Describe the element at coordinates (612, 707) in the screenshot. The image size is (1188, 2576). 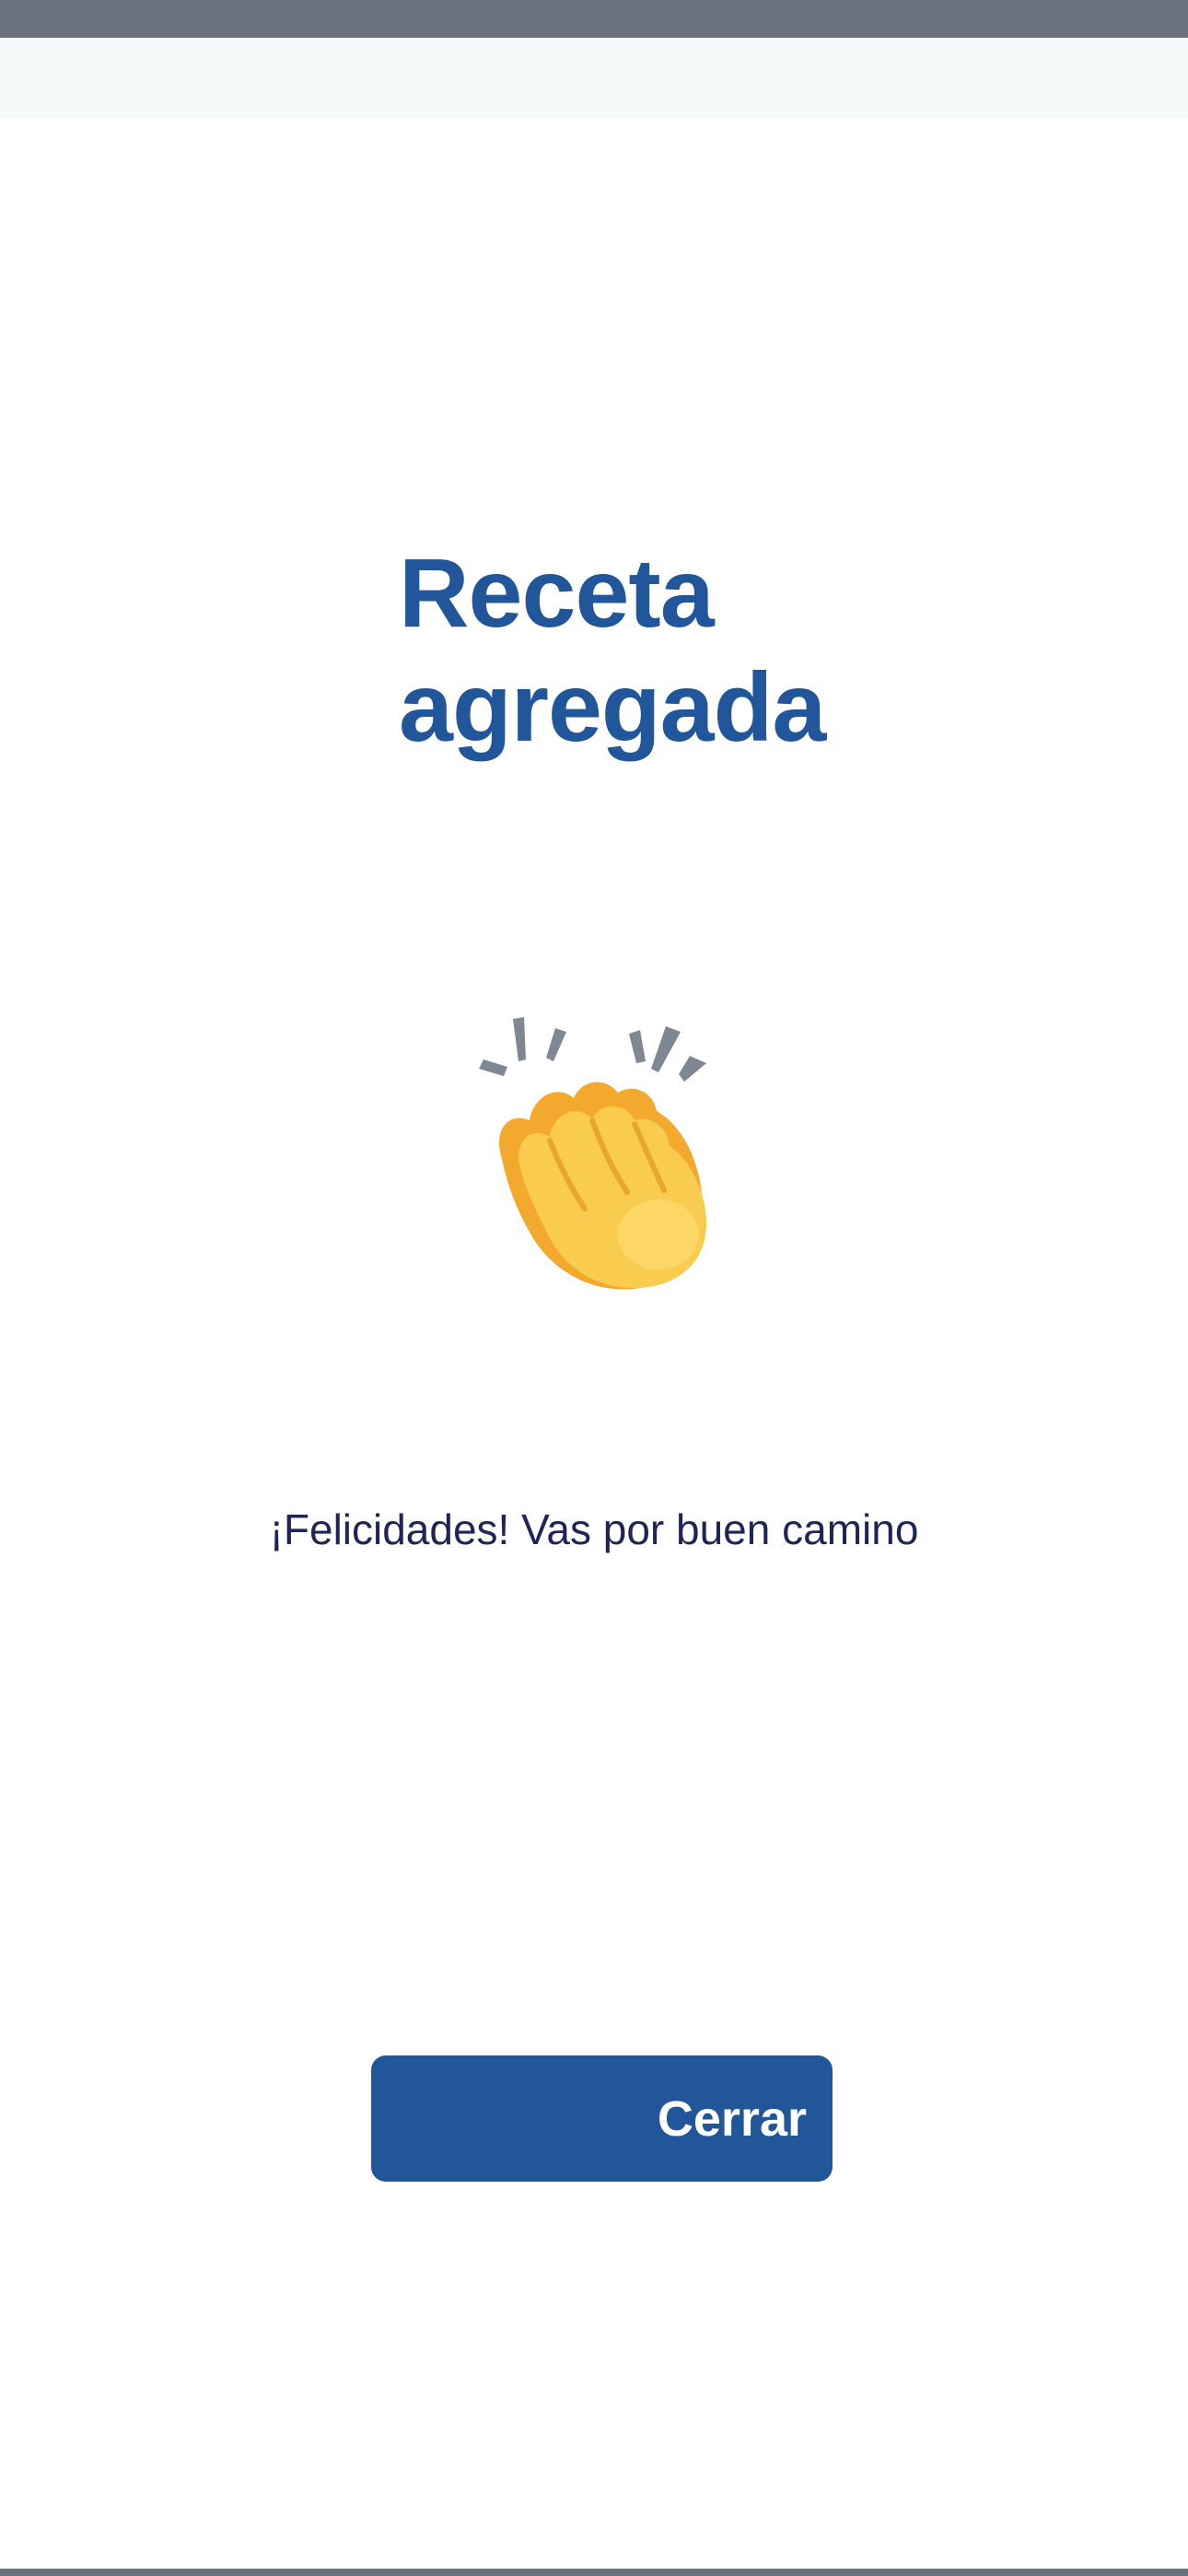
I see `title-line-2: agregada` at that location.